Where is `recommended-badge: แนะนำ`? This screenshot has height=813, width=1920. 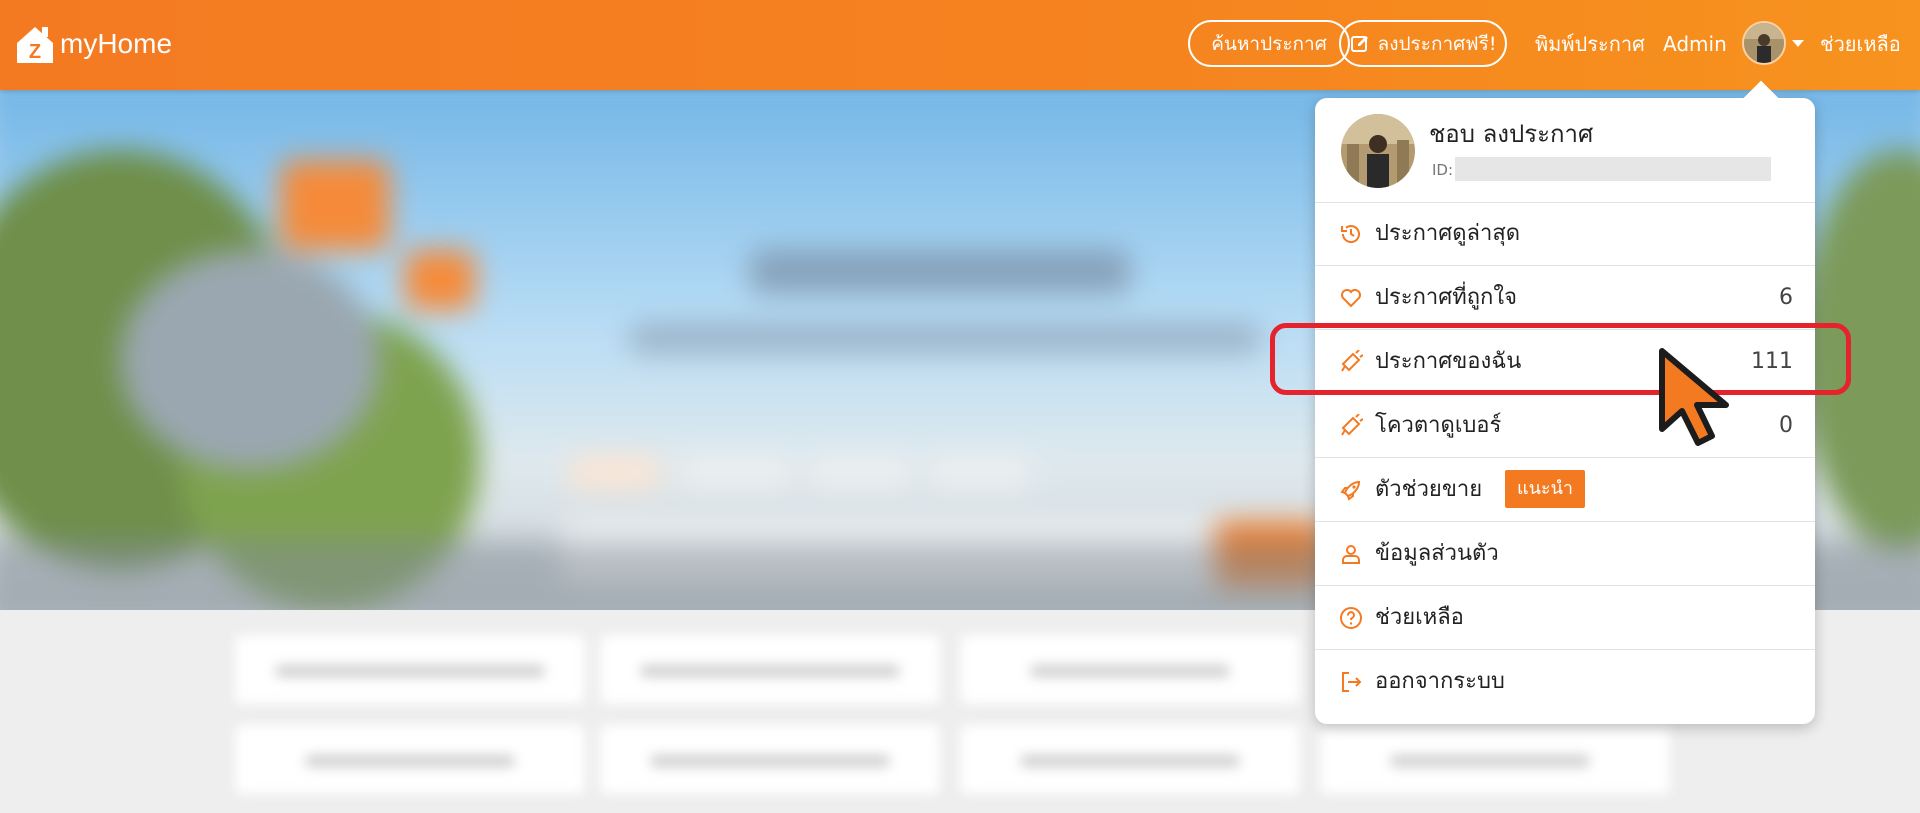 recommended-badge: แนะนำ is located at coordinates (1545, 489).